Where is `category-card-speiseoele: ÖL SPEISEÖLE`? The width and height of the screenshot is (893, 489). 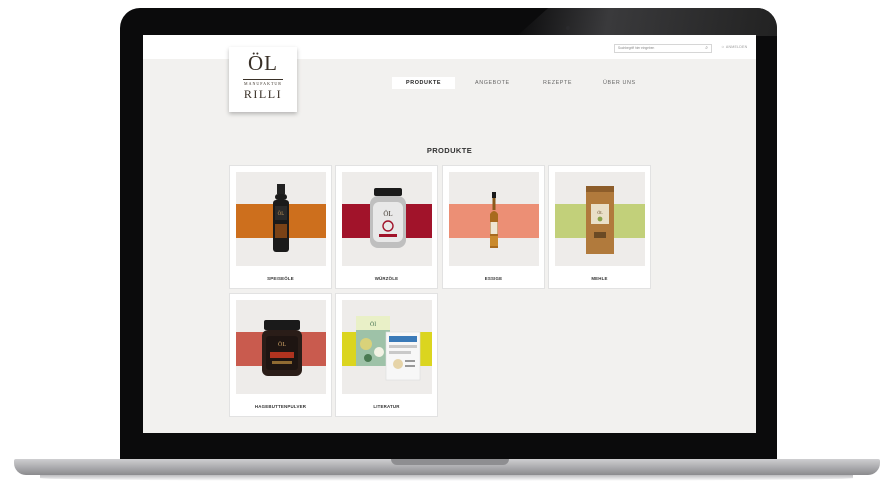 category-card-speiseoele: ÖL SPEISEÖLE is located at coordinates (280, 227).